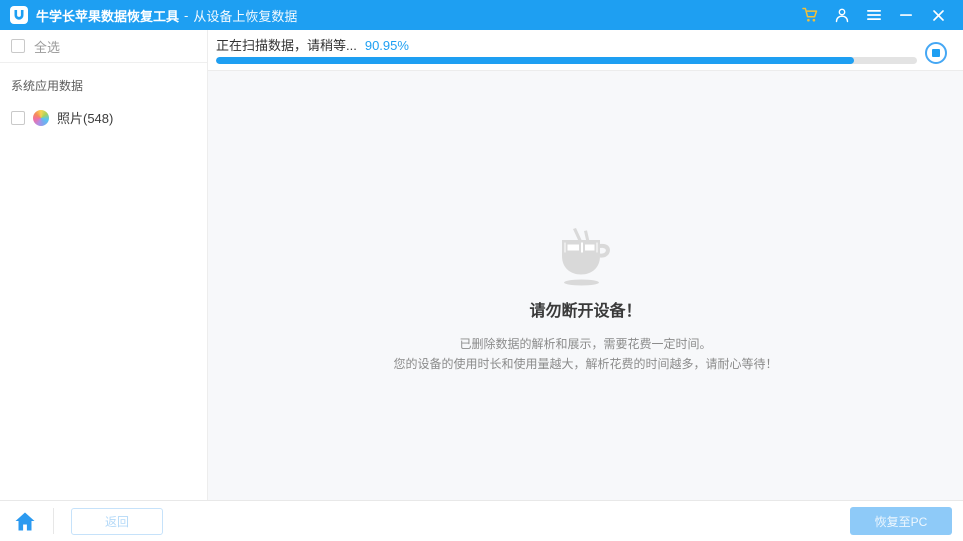 Image resolution: width=963 pixels, height=541 pixels. Describe the element at coordinates (585, 344) in the screenshot. I see `content-description-line1: 已删除数据的解析和展示，需要花费一定时间。` at that location.